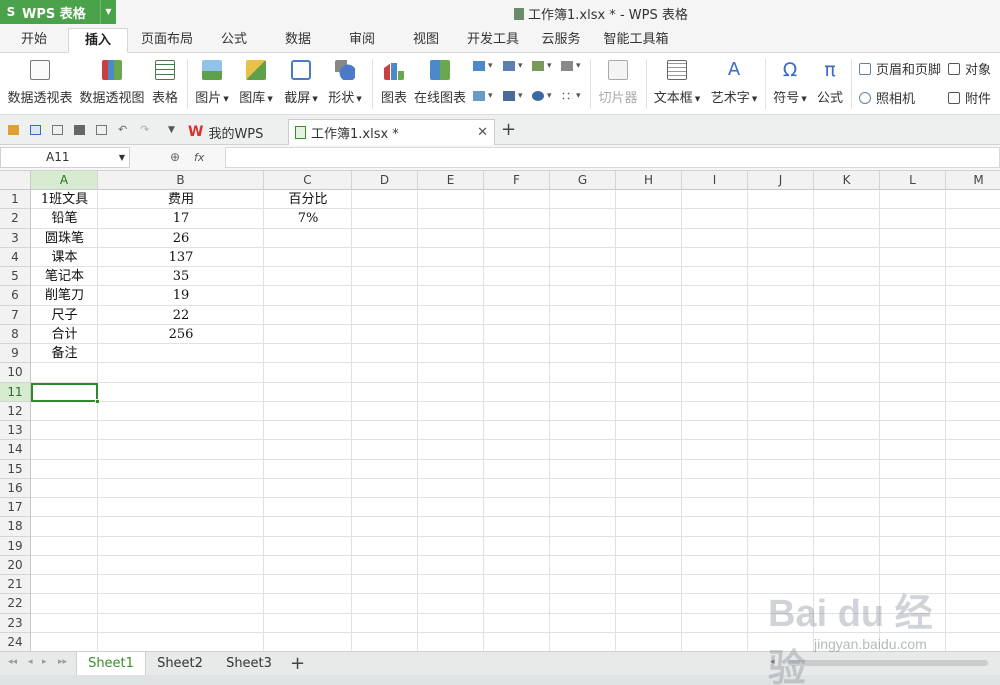  Describe the element at coordinates (12, 662) in the screenshot. I see `first-sheet-icon: ◂◂` at that location.